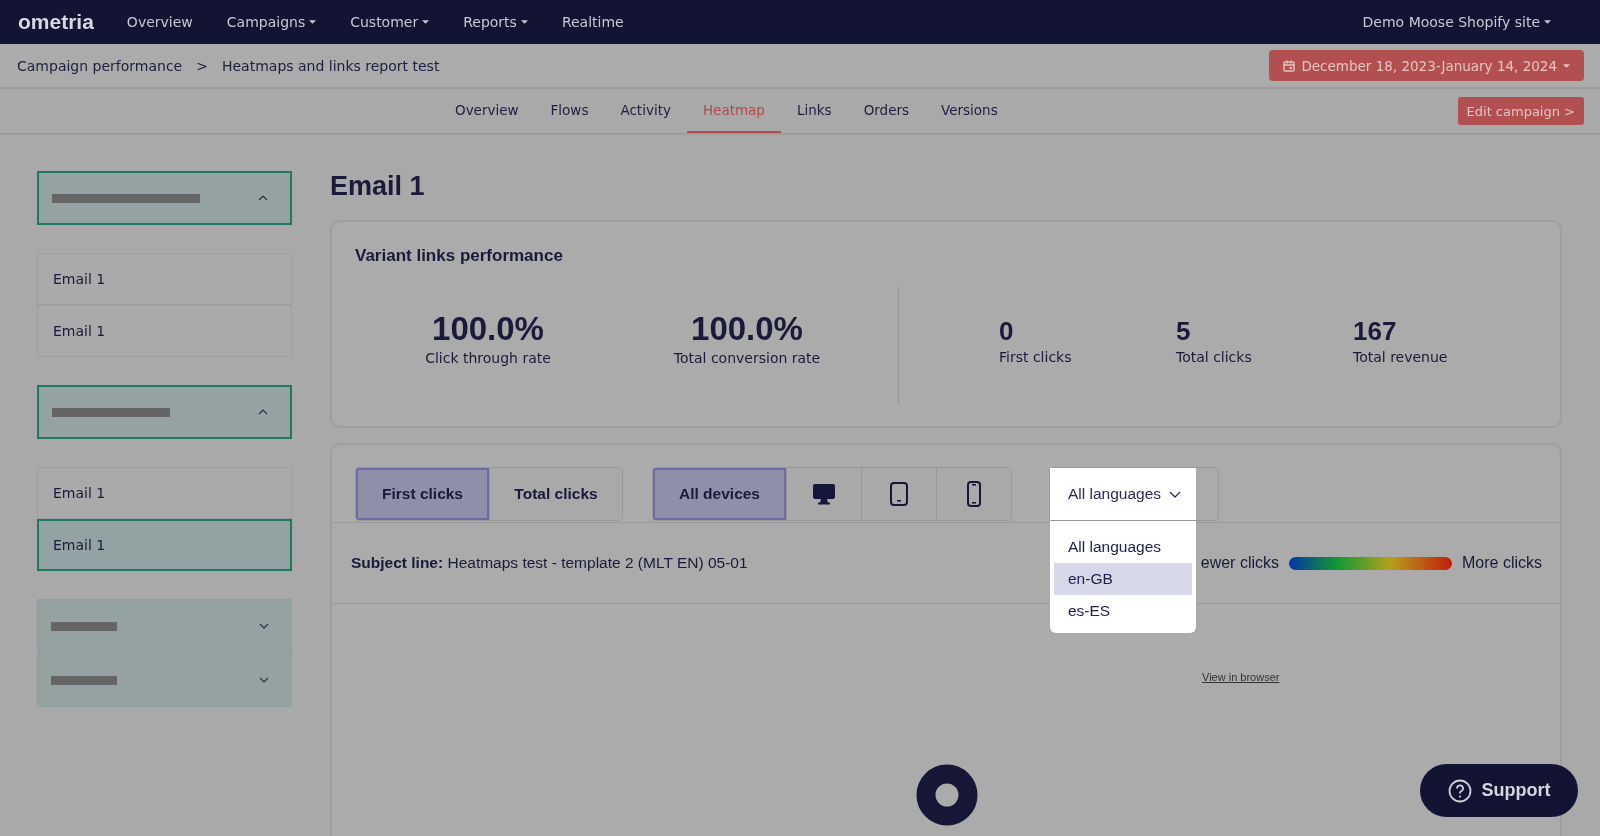 This screenshot has height=836, width=1600. I want to click on stat-label: Total revenue, so click(1401, 357).